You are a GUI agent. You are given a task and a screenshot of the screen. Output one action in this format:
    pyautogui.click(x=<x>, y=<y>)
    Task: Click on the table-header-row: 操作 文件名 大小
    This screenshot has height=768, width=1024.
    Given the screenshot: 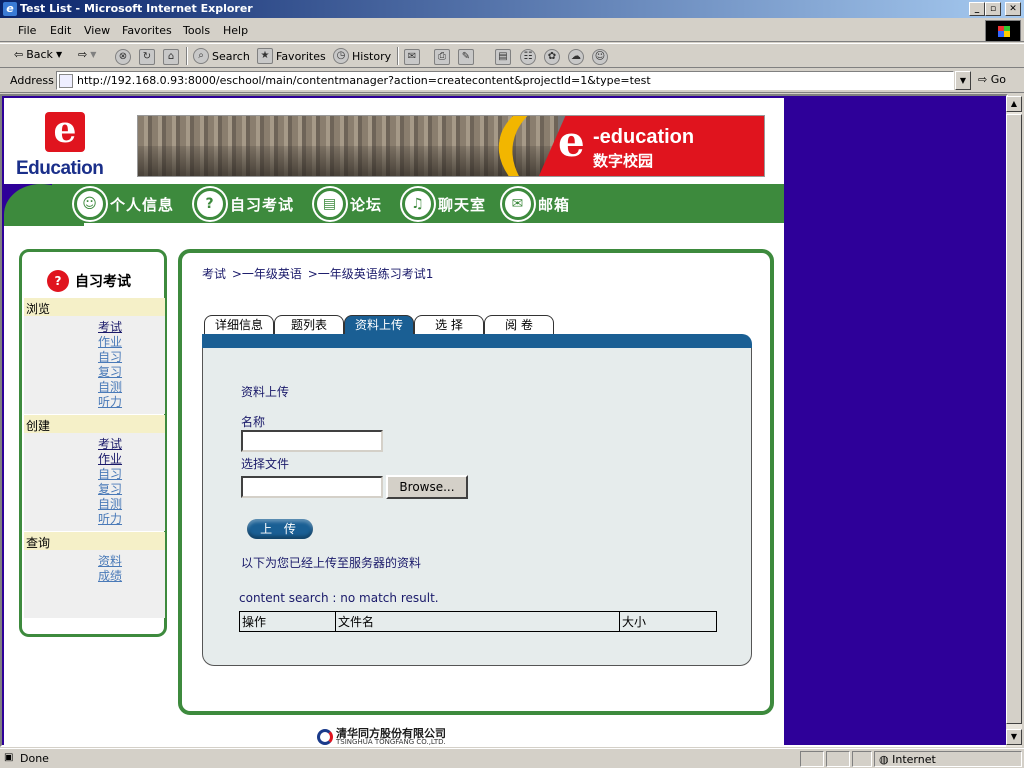 What is the action you would take?
    pyautogui.click(x=478, y=621)
    